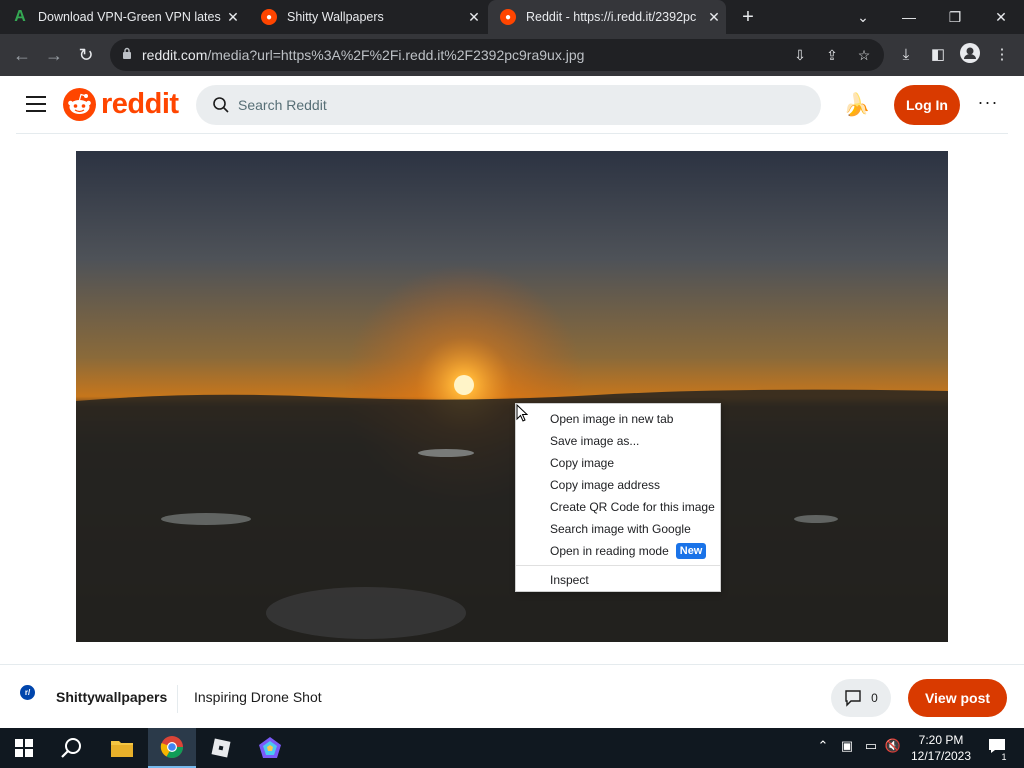 This screenshot has width=1024, height=768. I want to click on side-panel-icon: ◧, so click(938, 55).